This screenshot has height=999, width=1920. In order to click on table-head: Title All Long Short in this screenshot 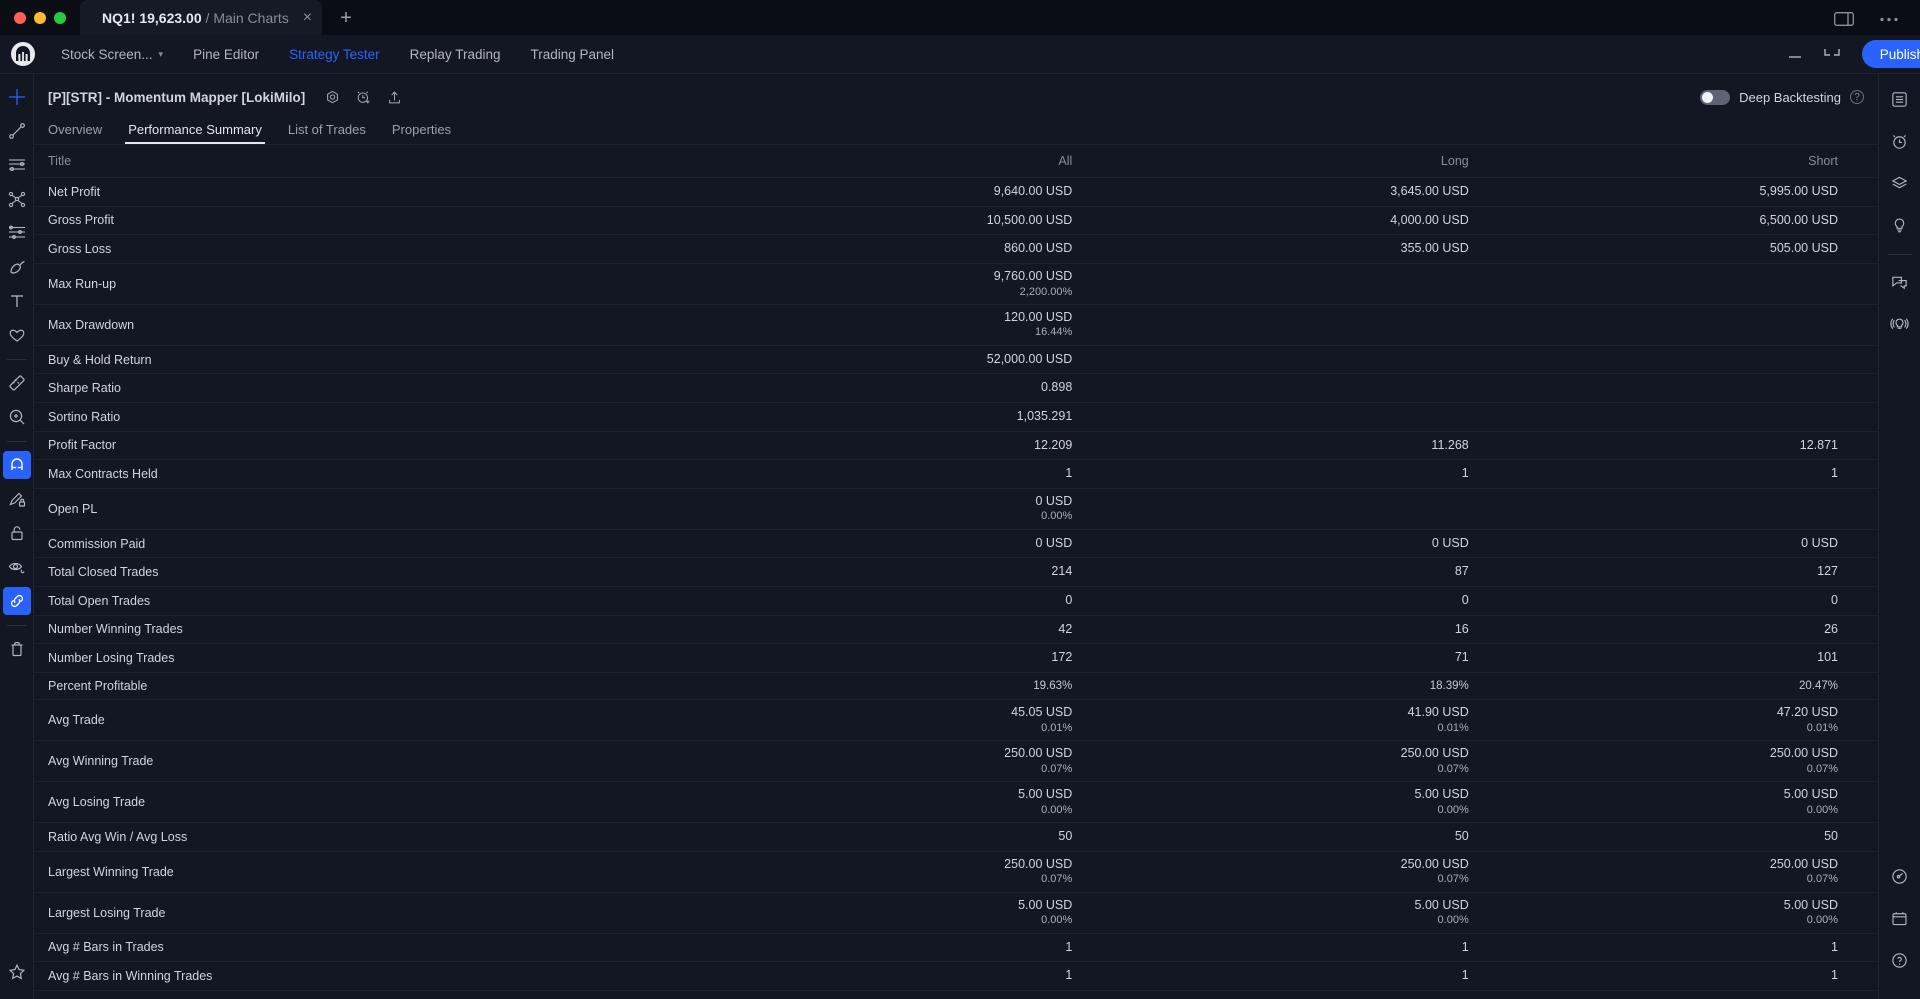, I will do `click(956, 161)`.